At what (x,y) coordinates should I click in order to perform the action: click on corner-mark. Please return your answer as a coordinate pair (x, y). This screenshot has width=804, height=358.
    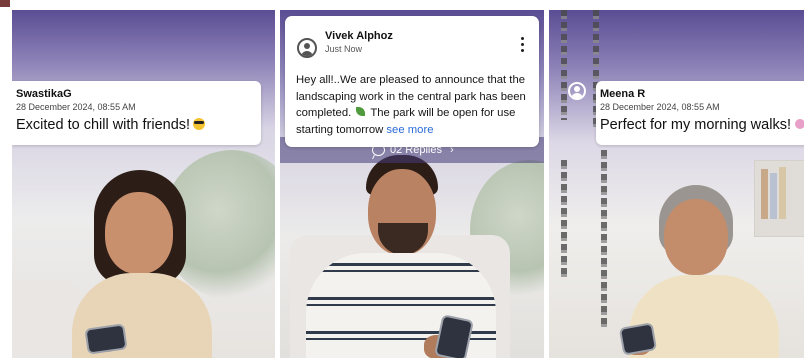
    Looking at the image, I should click on (5, 3).